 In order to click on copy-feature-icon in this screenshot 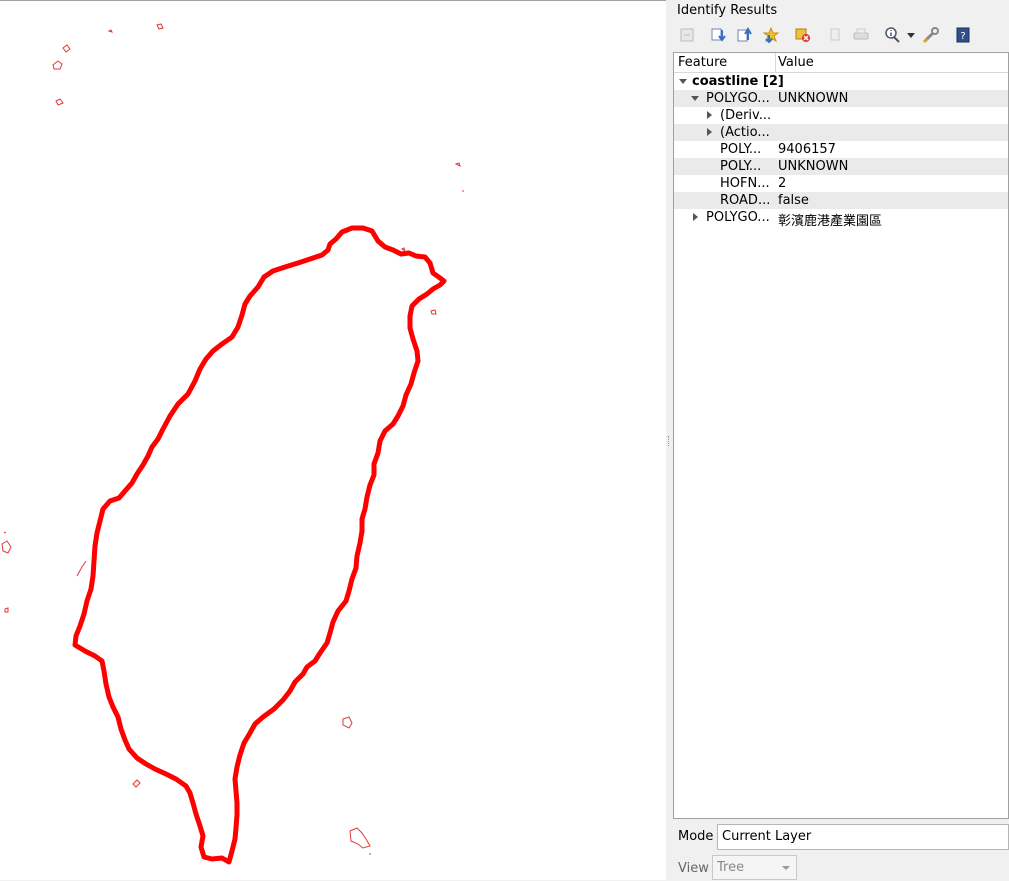, I will do `click(835, 35)`.